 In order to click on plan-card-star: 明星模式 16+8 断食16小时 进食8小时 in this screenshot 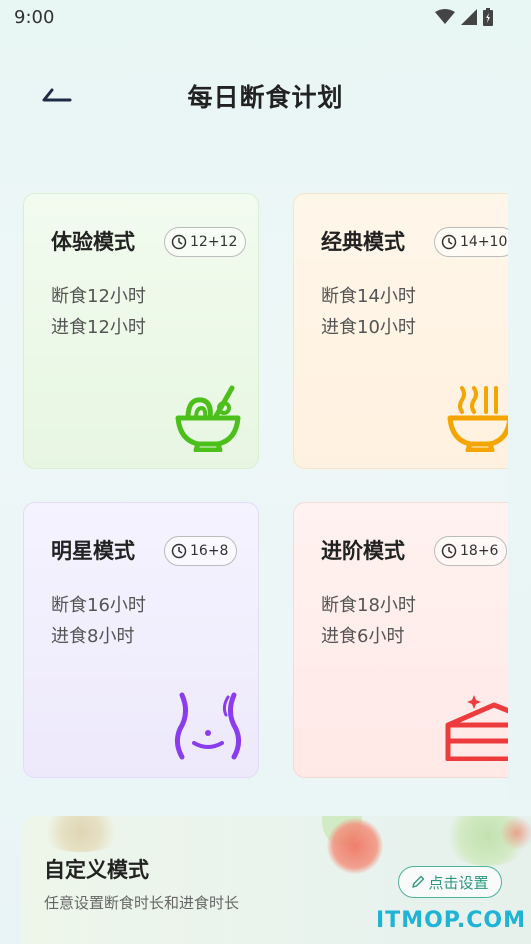, I will do `click(141, 640)`.